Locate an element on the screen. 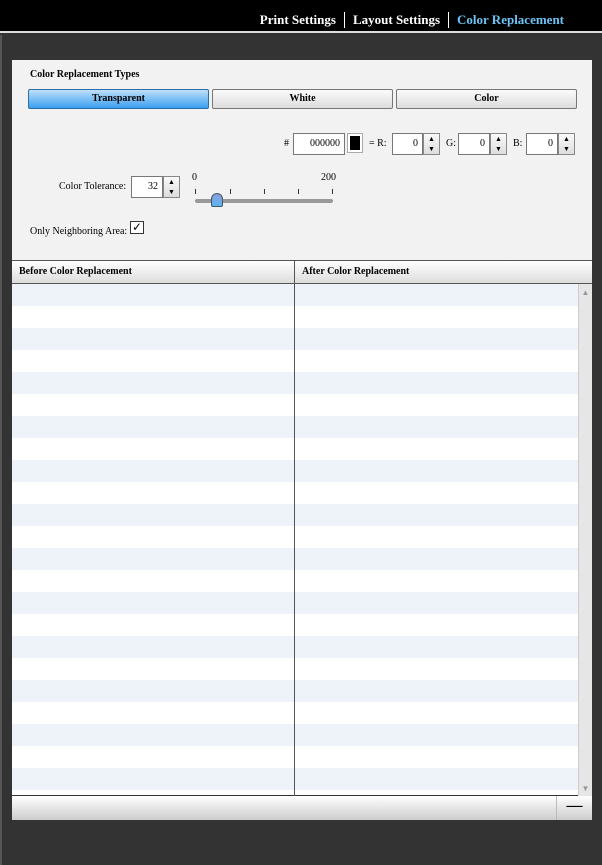 Image resolution: width=602 pixels, height=865 pixels. column-after: After Color Replacement is located at coordinates (356, 271).